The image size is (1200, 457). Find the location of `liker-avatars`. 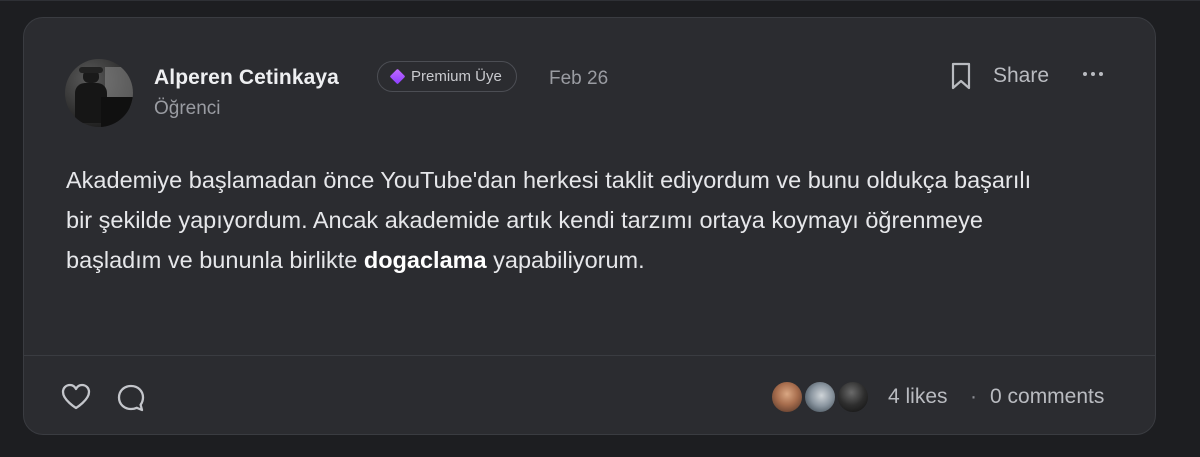

liker-avatars is located at coordinates (820, 397).